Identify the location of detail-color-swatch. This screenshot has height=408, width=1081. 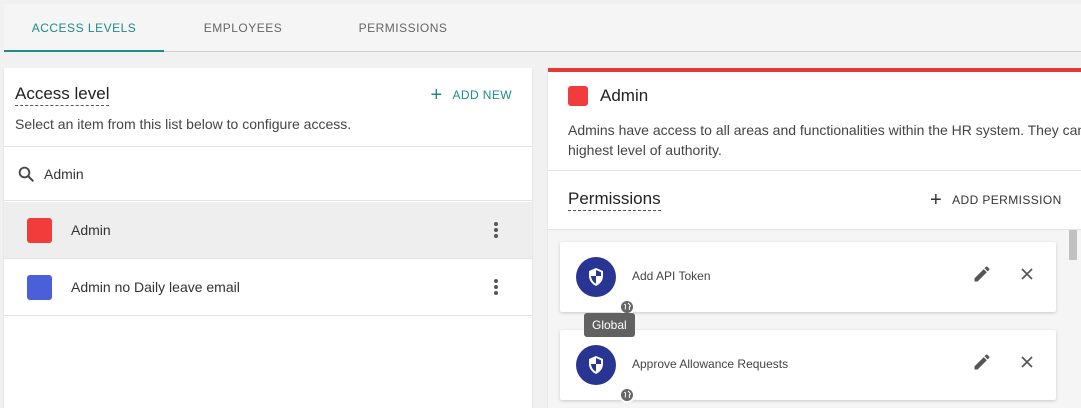
(578, 96).